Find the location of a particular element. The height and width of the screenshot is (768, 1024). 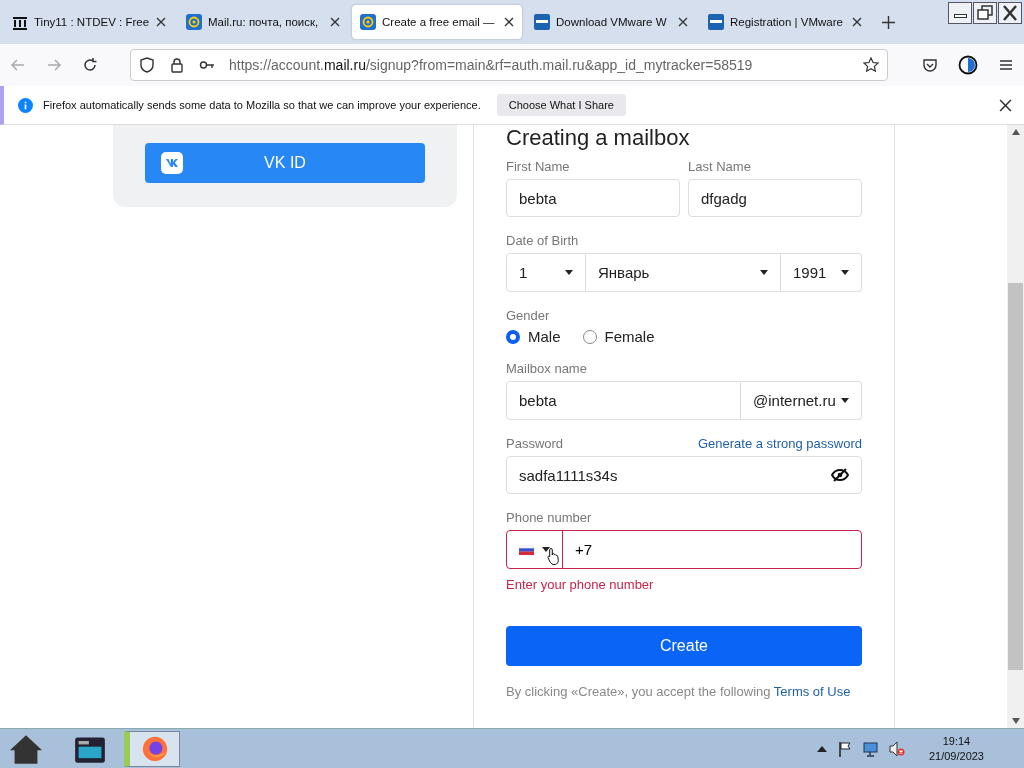

up-arrow-icon is located at coordinates (821, 748).